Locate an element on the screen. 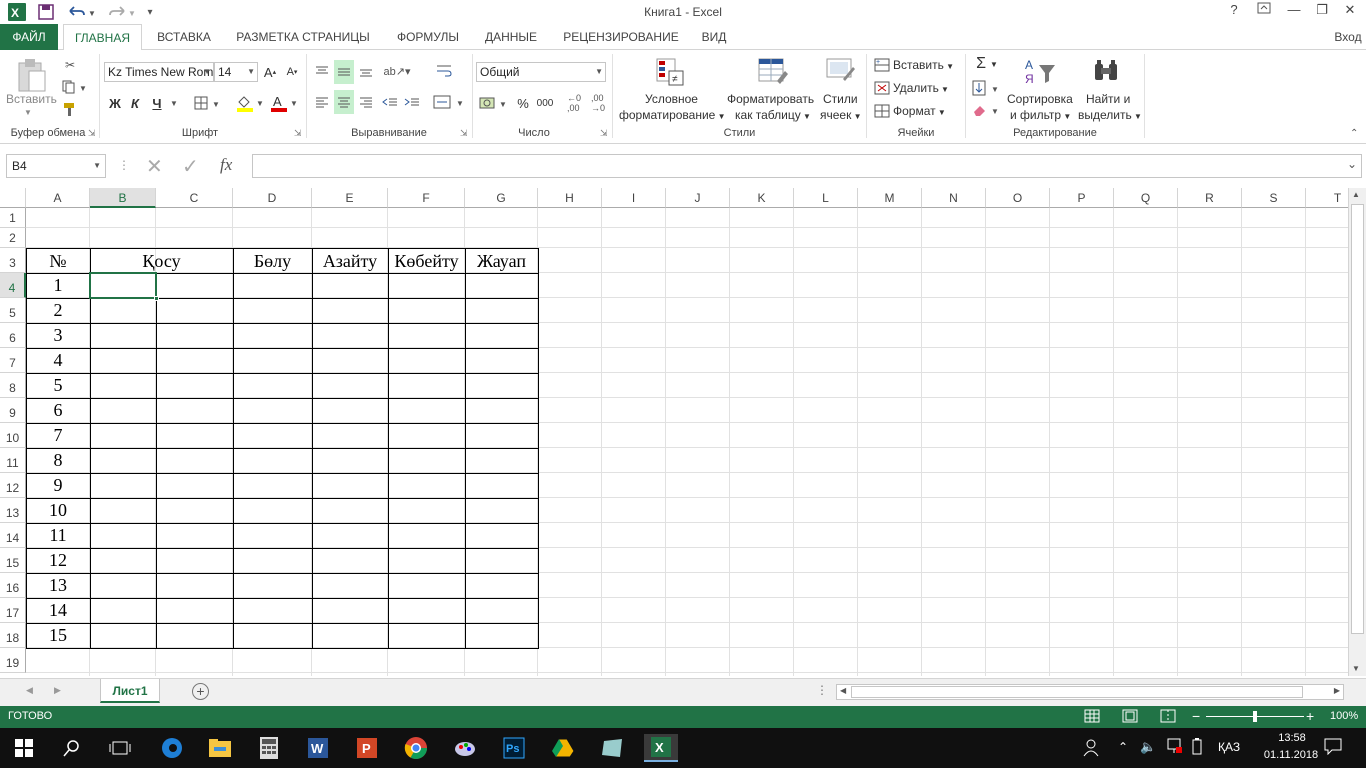 Image resolution: width=1366 pixels, height=768 pixels. format-as-table-label: Форматировать is located at coordinates (770, 99).